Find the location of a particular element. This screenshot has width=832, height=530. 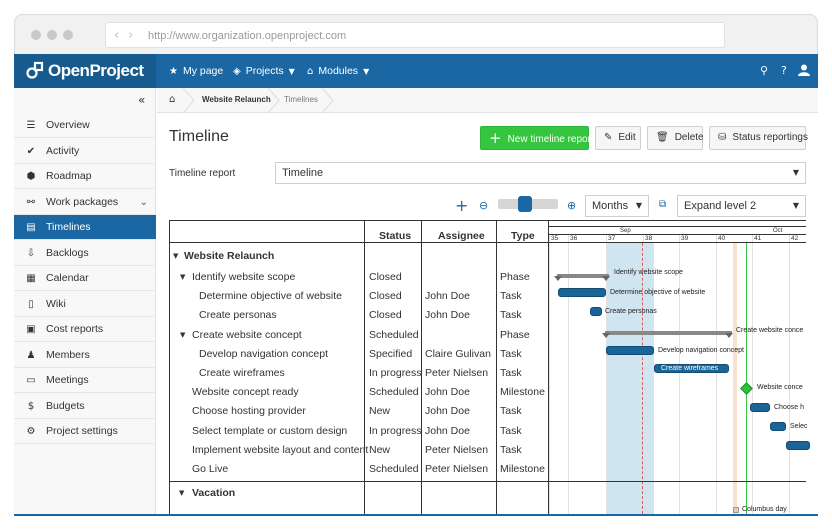

window-minimize-dot is located at coordinates (52, 35).